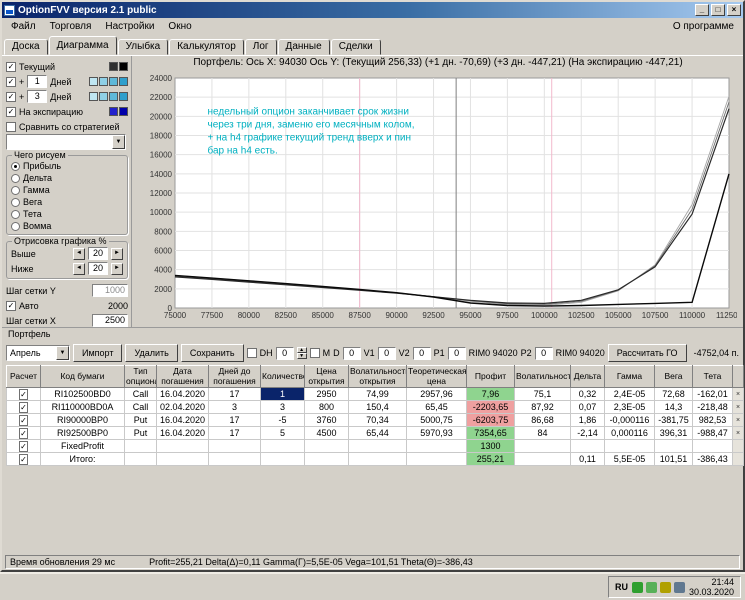 The width and height of the screenshot is (745, 600). What do you see at coordinates (82, 407) in the screenshot?
I see `cell-code: RI110000BD0A` at bounding box center [82, 407].